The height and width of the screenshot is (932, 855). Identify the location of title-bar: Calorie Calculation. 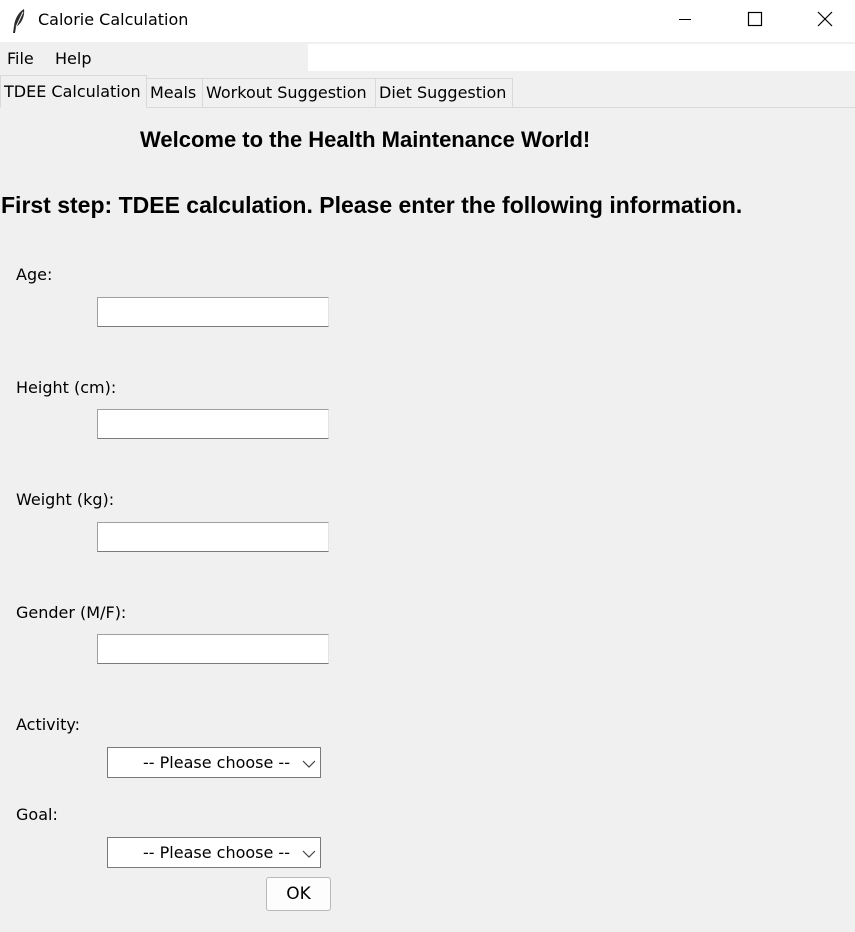
(427, 21).